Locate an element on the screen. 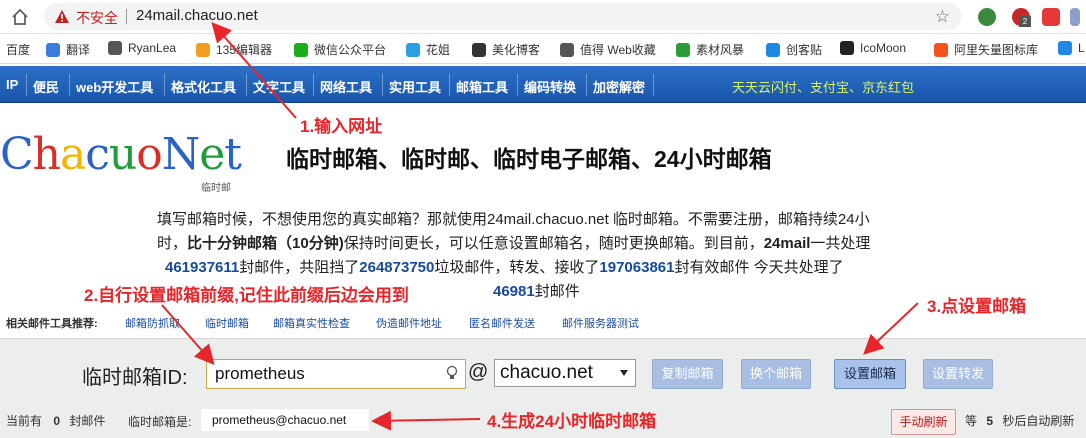 This screenshot has width=1086, height=438. auto-refresh-status: 等 5 秒后自动刷新 is located at coordinates (1019, 420).